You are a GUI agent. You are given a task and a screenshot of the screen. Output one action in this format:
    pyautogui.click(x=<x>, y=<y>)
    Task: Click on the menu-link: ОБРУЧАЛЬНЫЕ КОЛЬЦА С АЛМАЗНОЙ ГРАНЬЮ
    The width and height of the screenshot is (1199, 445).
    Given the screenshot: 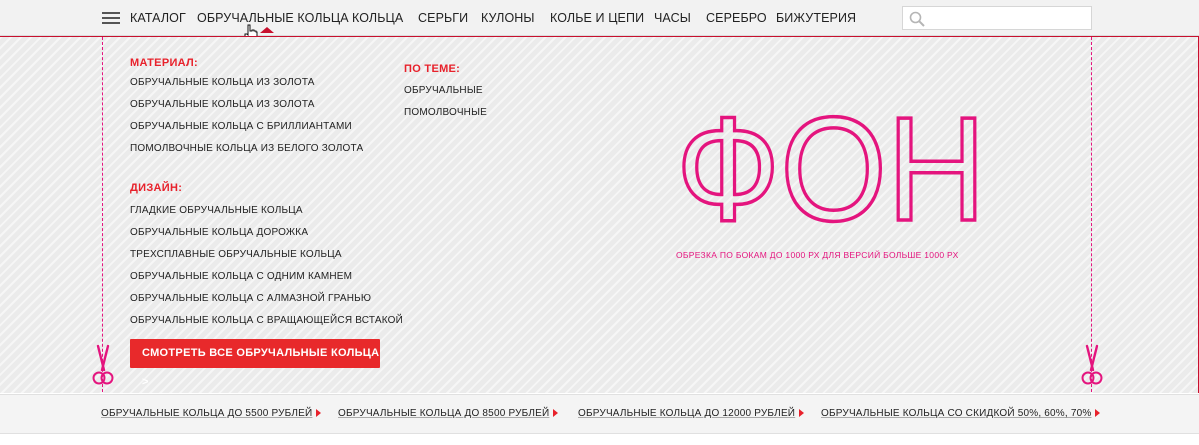 What is the action you would take?
    pyautogui.click(x=250, y=298)
    